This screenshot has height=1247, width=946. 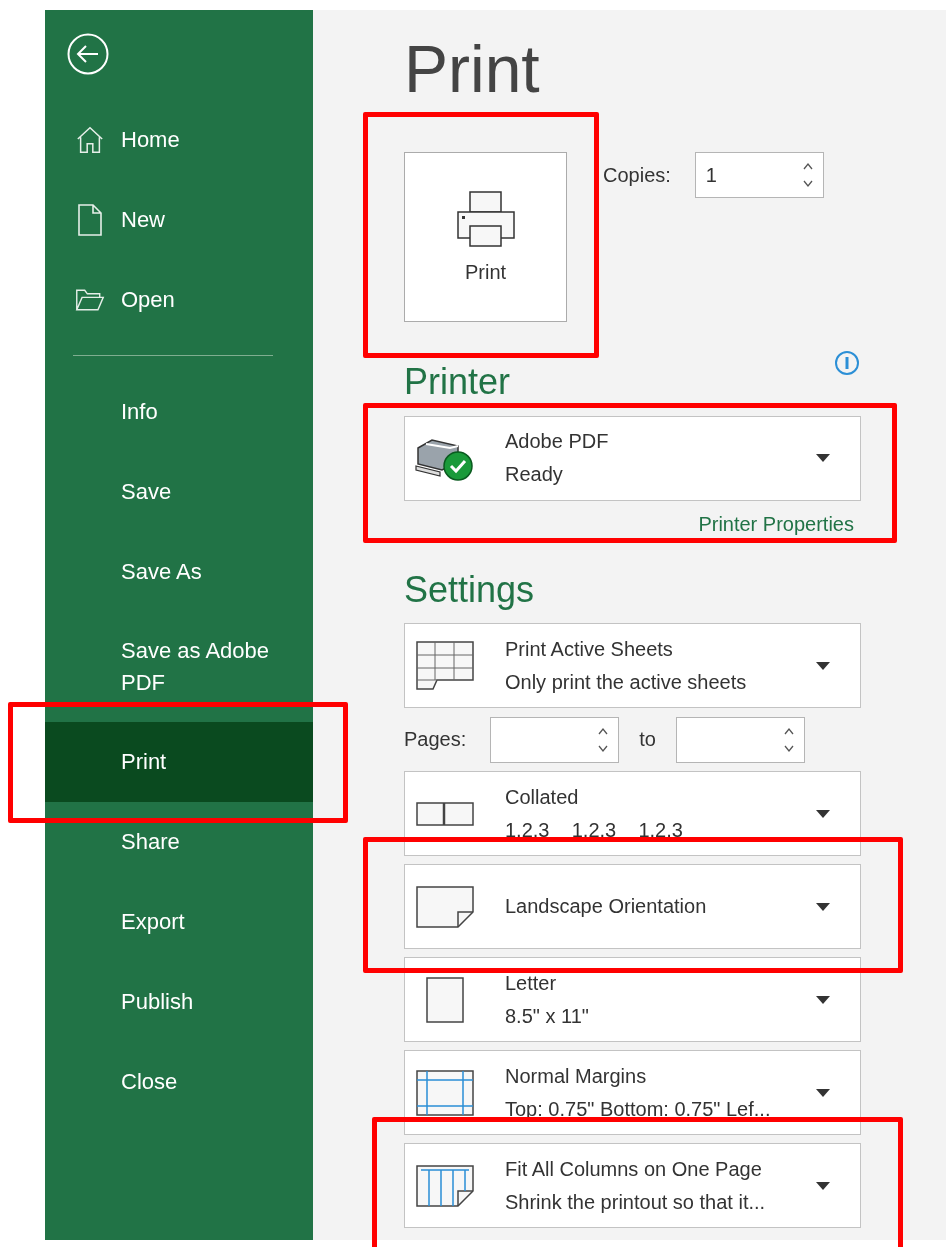 What do you see at coordinates (179, 572) in the screenshot?
I see `sidebar-item: Save As` at bounding box center [179, 572].